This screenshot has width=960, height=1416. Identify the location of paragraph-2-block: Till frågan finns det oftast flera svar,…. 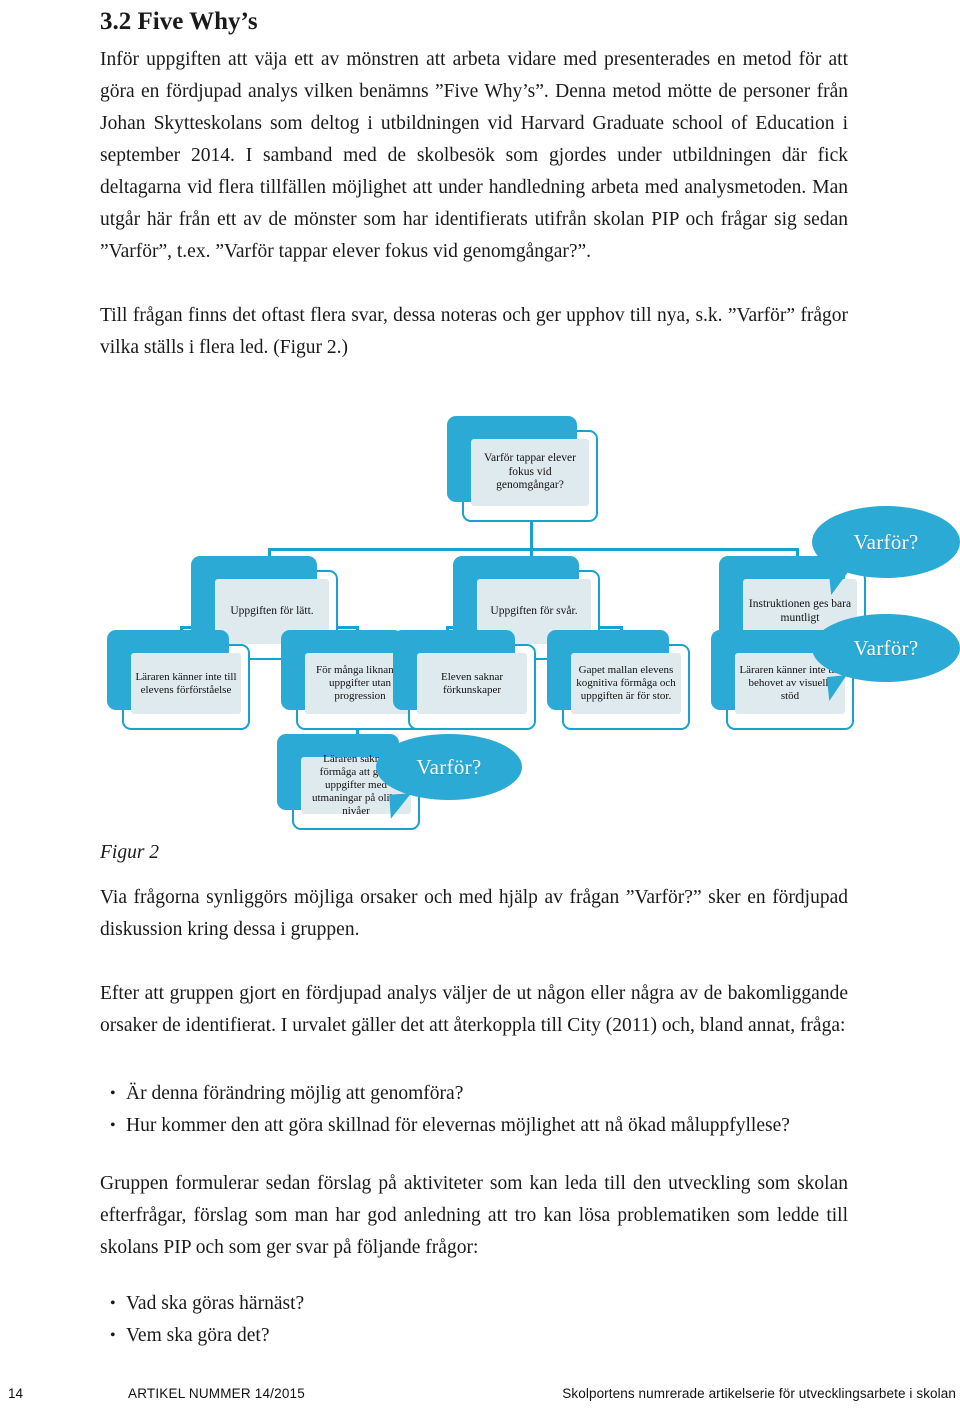
(474, 332).